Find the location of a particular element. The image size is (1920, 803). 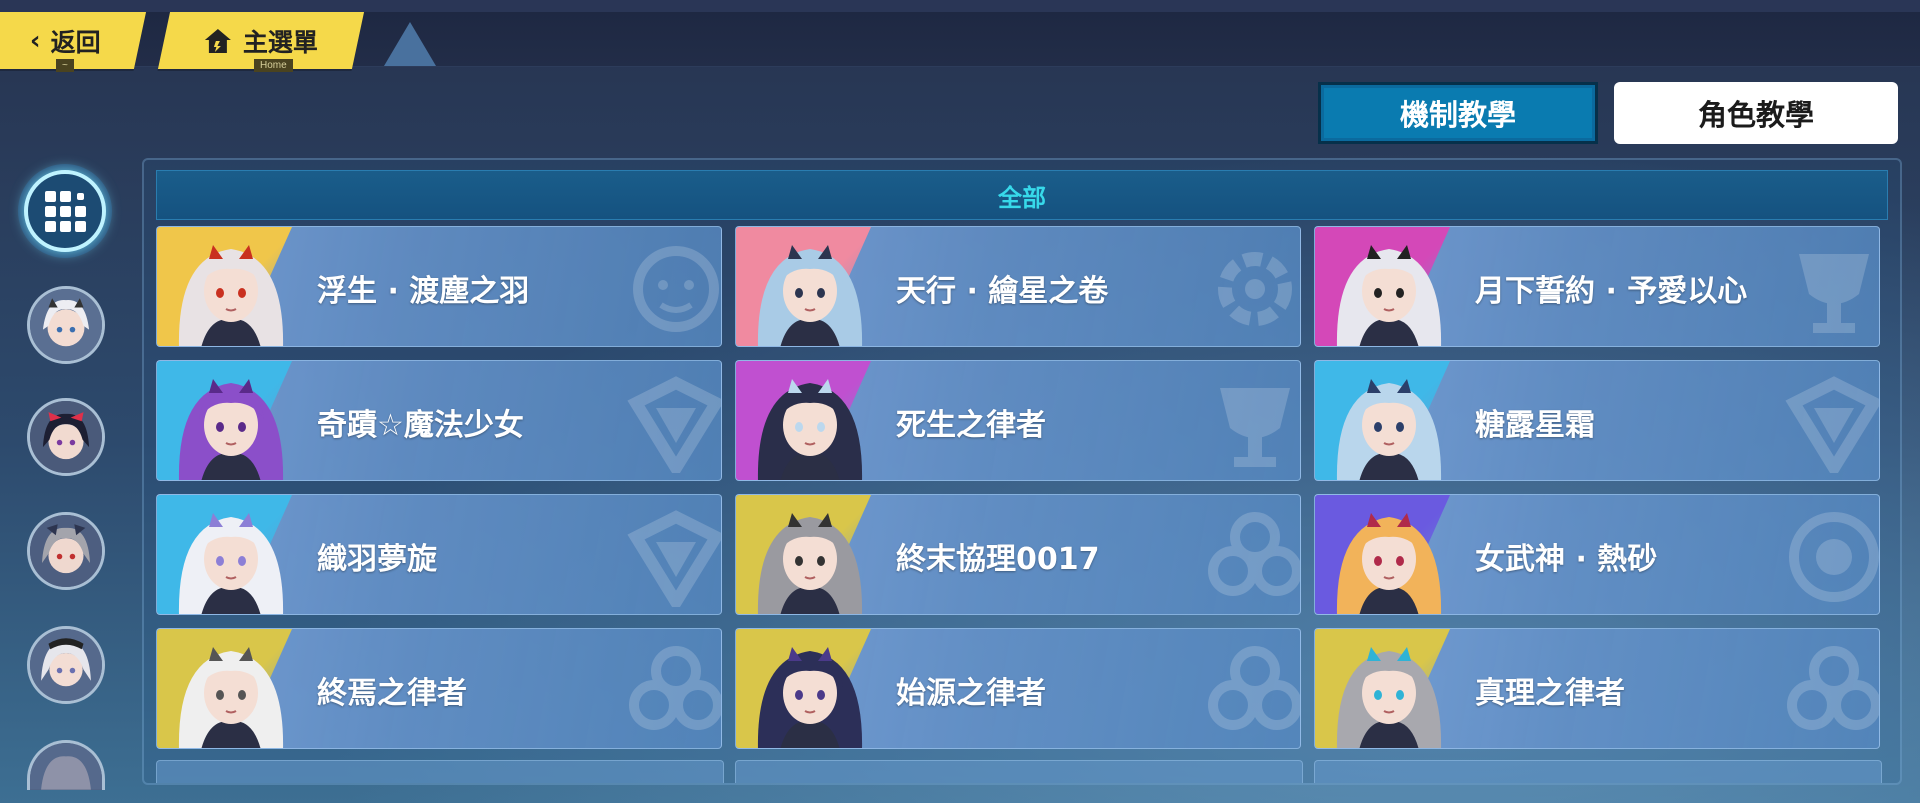

character-name: 始源之律者 is located at coordinates (971, 693).